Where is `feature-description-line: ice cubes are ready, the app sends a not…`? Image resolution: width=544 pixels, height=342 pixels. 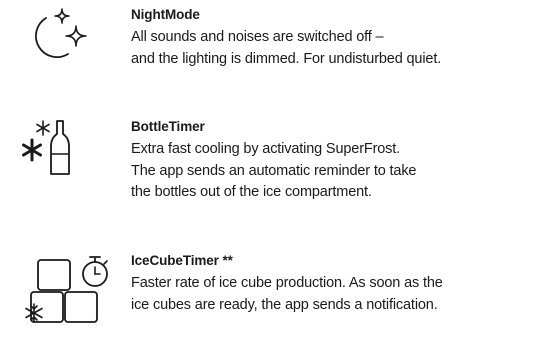
feature-description-line: ice cubes are ready, the app sends a not… is located at coordinates (284, 304).